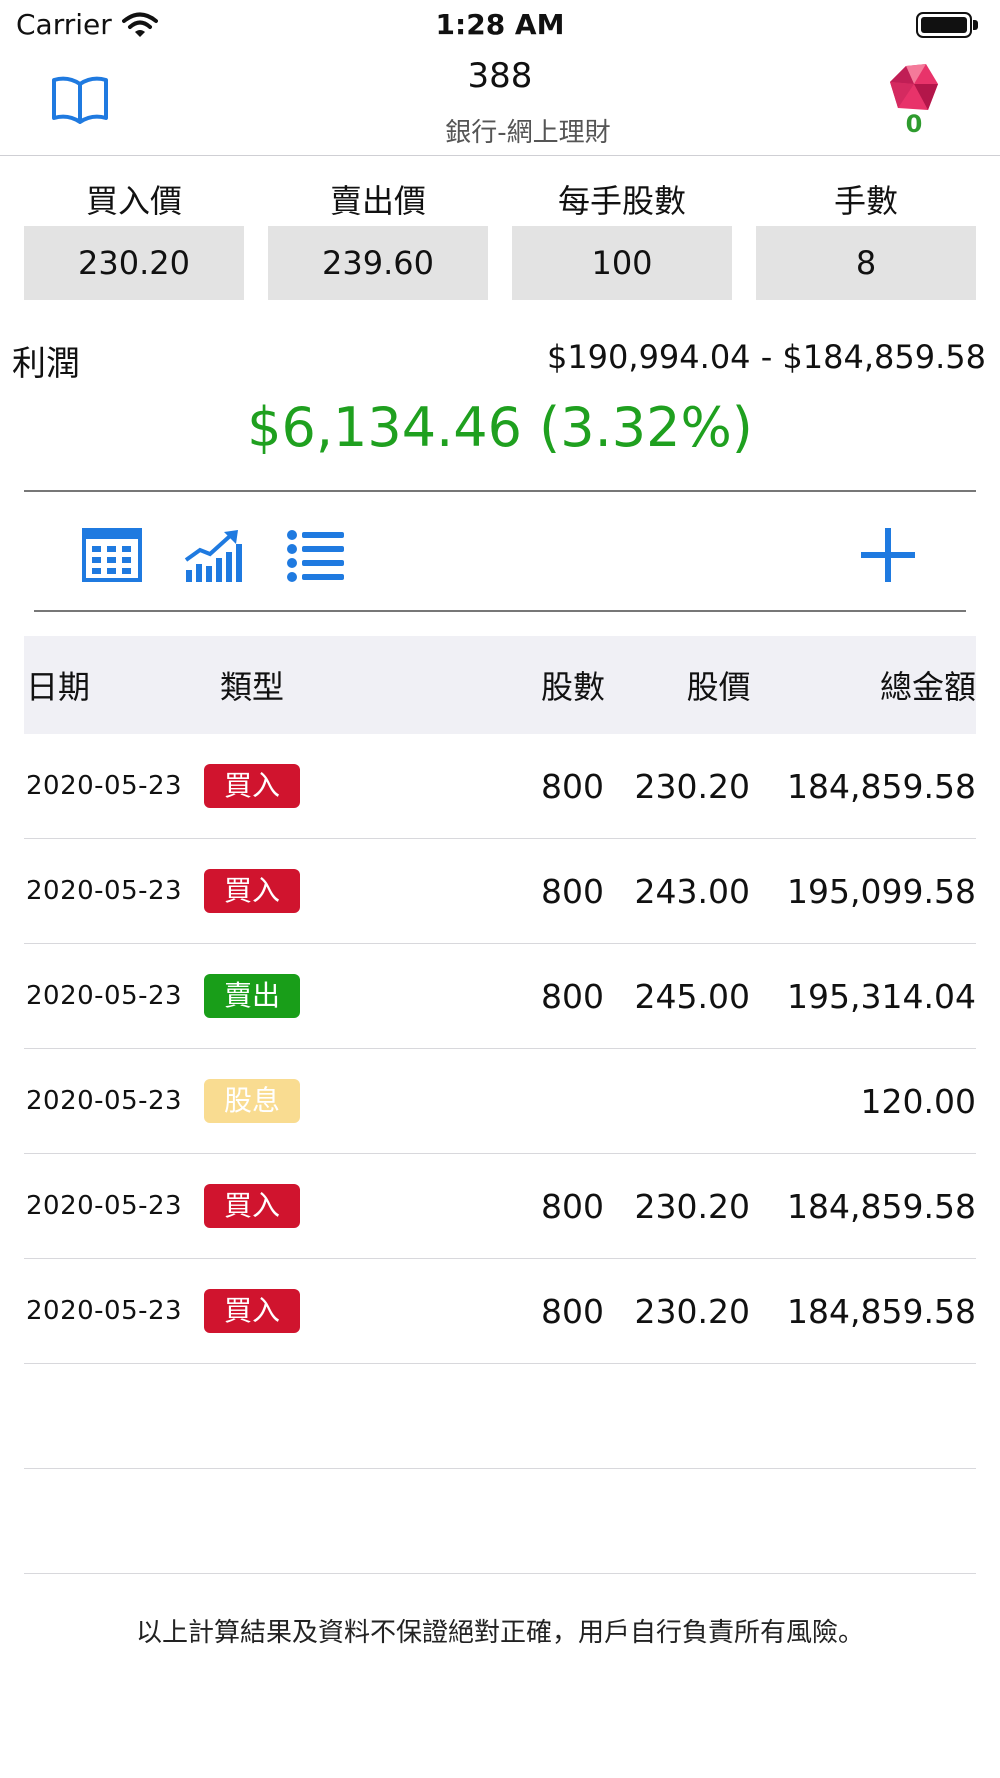 The height and width of the screenshot is (1778, 1000). Describe the element at coordinates (622, 263) in the screenshot. I see `lot-size-input: 100` at that location.